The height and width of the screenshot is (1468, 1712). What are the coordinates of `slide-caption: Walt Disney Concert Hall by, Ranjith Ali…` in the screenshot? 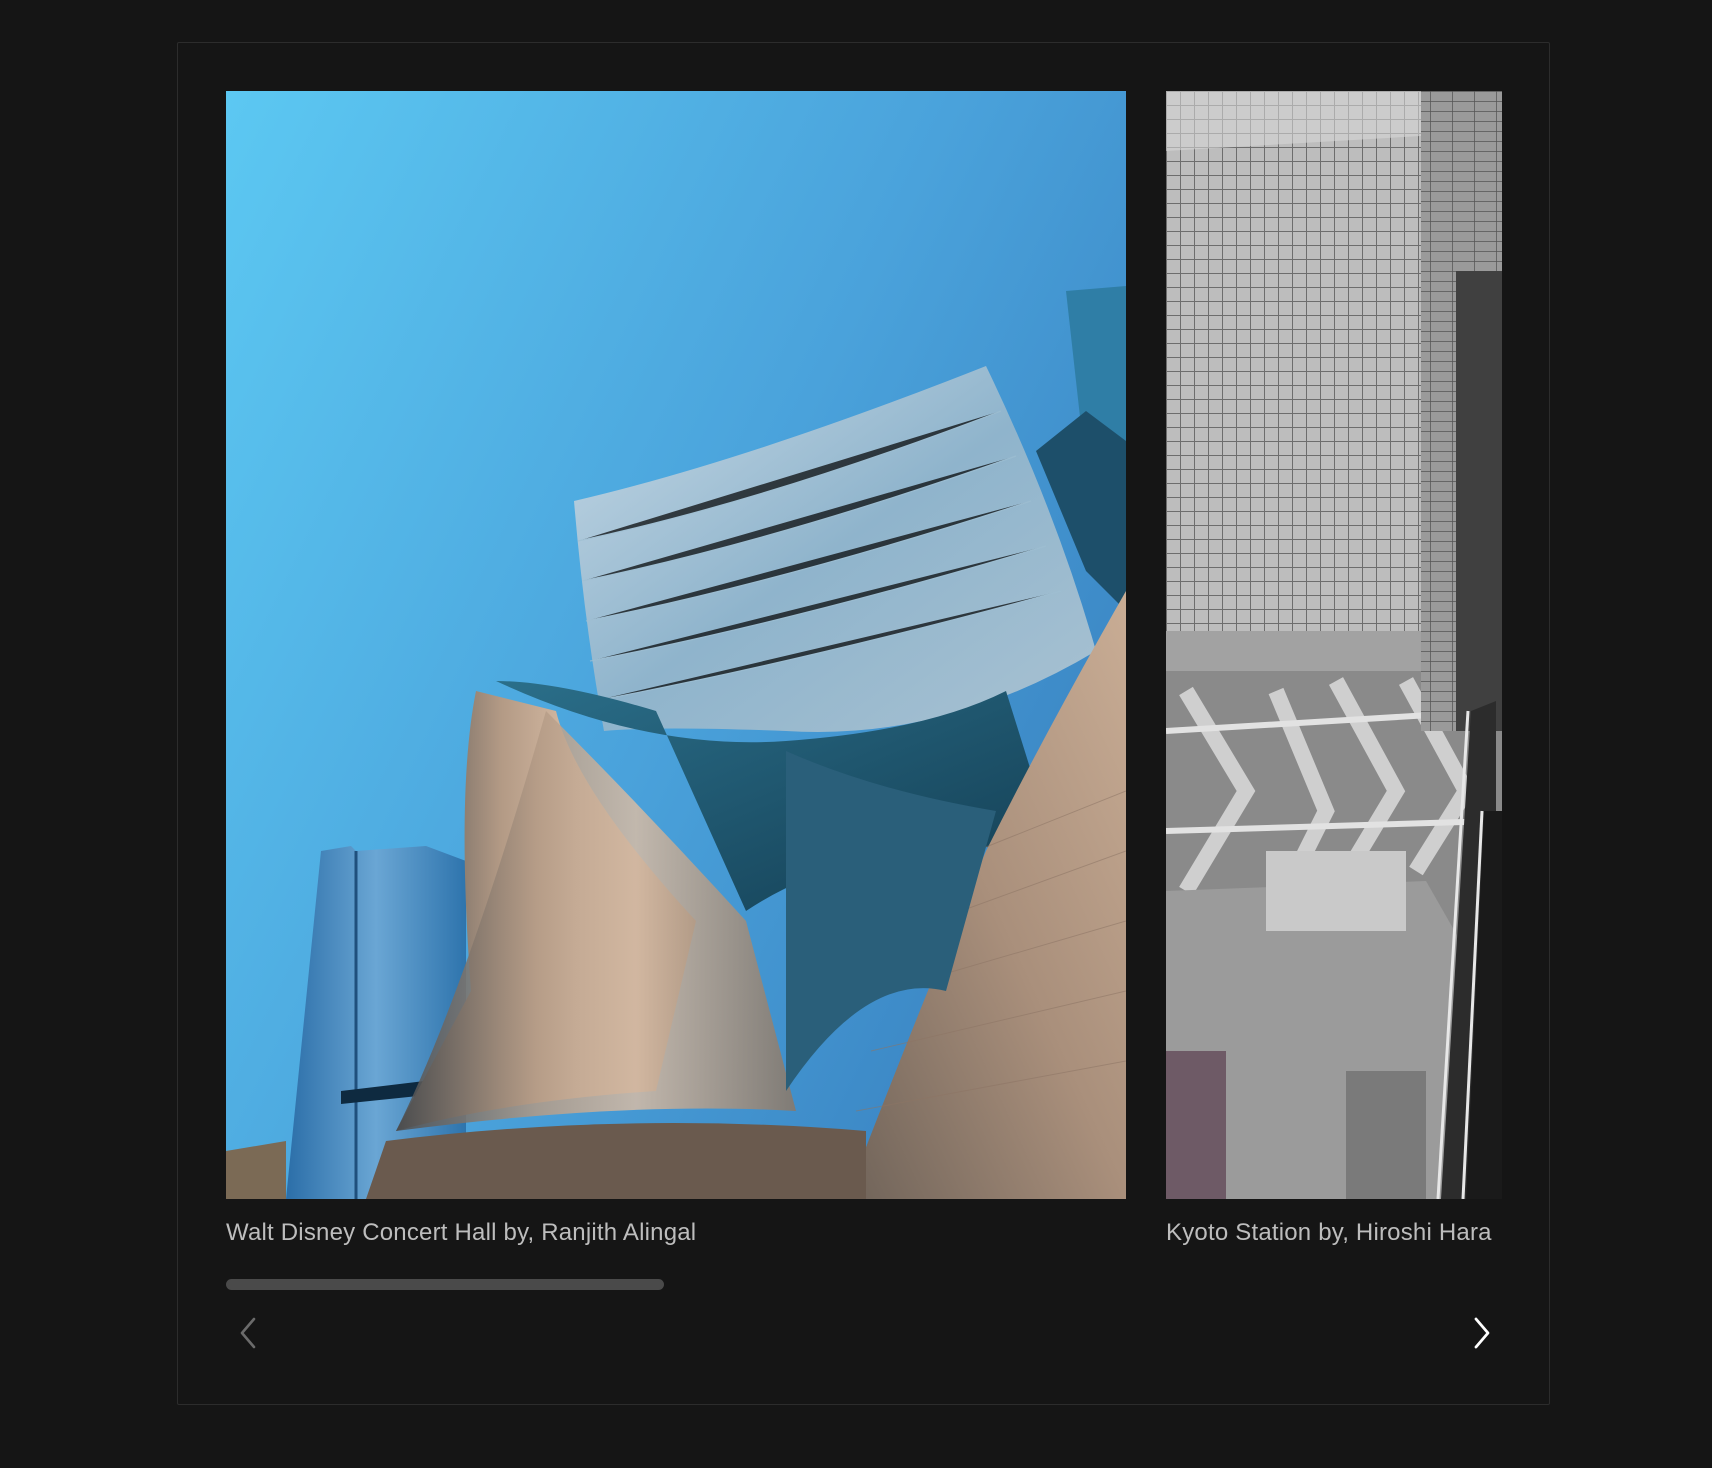 It's located at (461, 1232).